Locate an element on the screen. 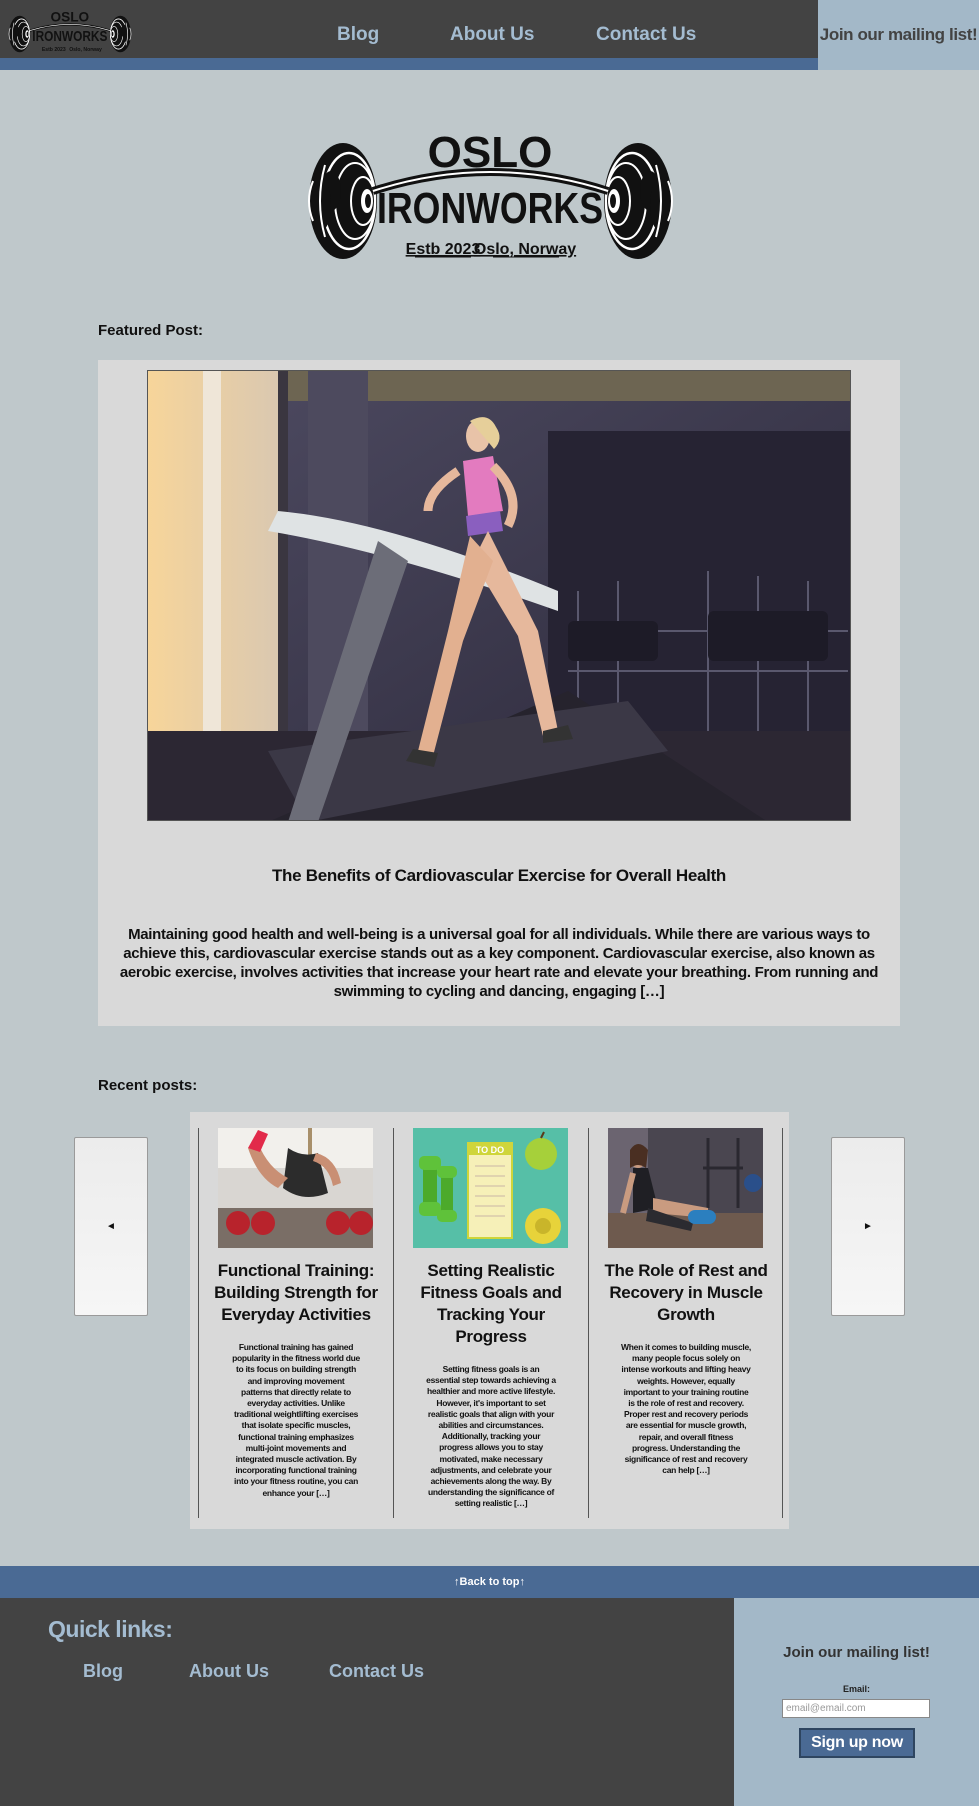  sign-up-button: Sign up now is located at coordinates (857, 1743).